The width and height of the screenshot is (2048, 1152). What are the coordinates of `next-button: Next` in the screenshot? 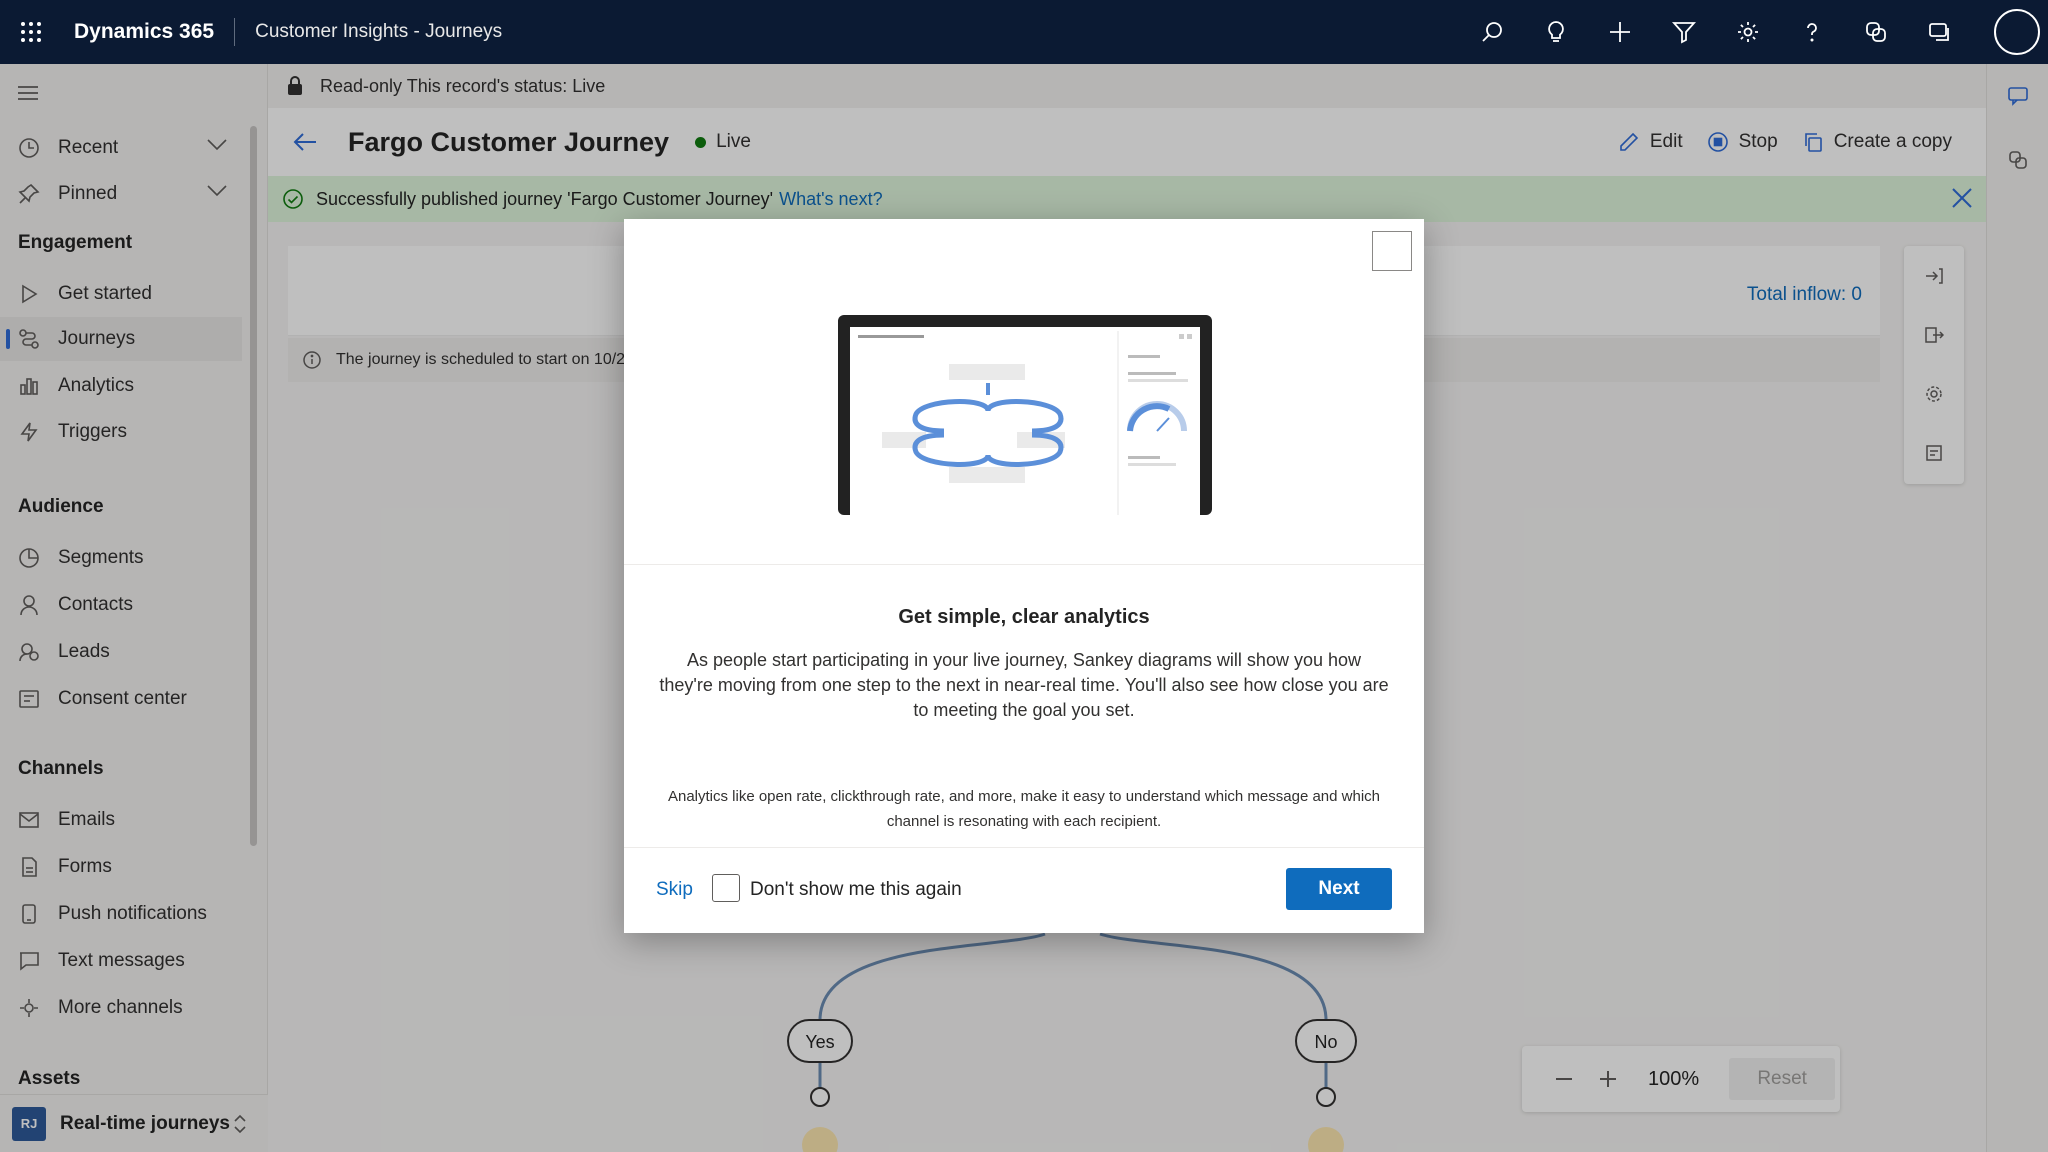 It's located at (1339, 889).